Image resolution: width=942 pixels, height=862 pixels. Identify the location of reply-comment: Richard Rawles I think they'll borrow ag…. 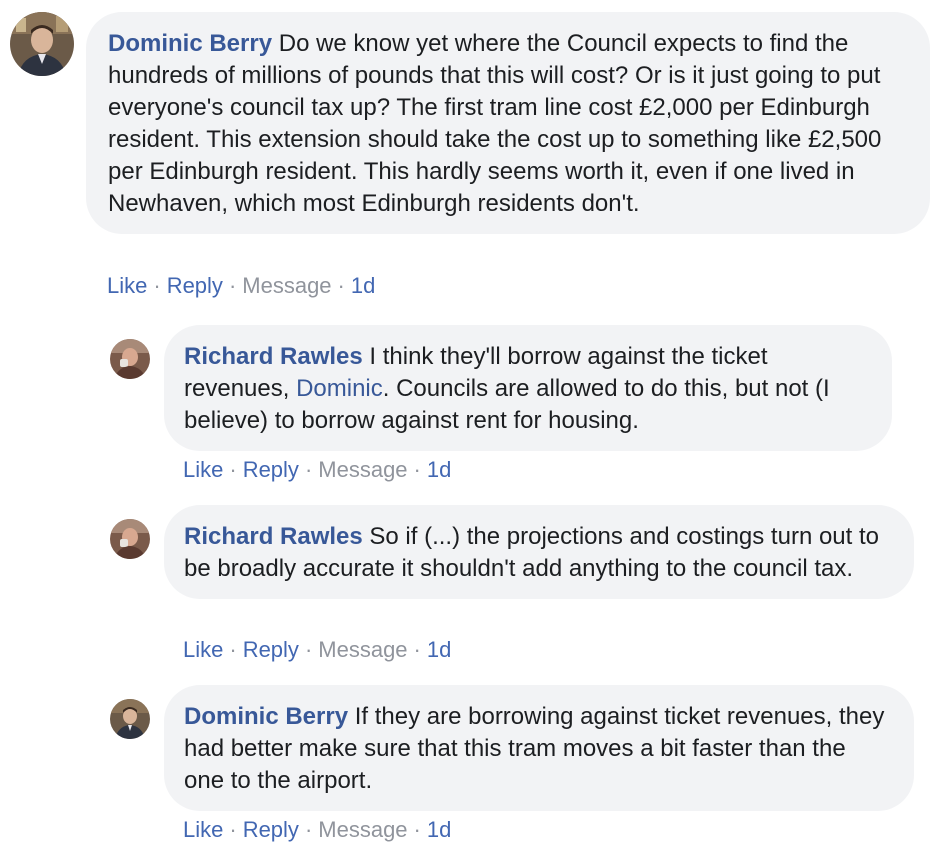
(501, 388).